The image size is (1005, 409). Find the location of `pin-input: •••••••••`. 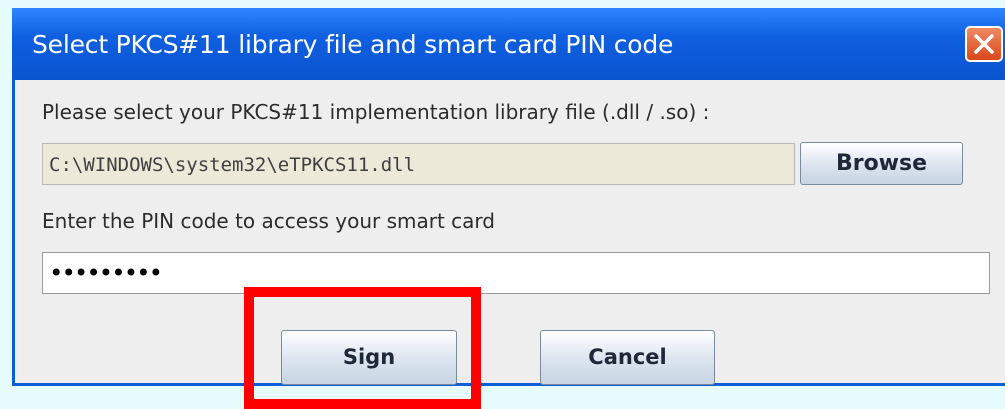

pin-input: ••••••••• is located at coordinates (516, 273).